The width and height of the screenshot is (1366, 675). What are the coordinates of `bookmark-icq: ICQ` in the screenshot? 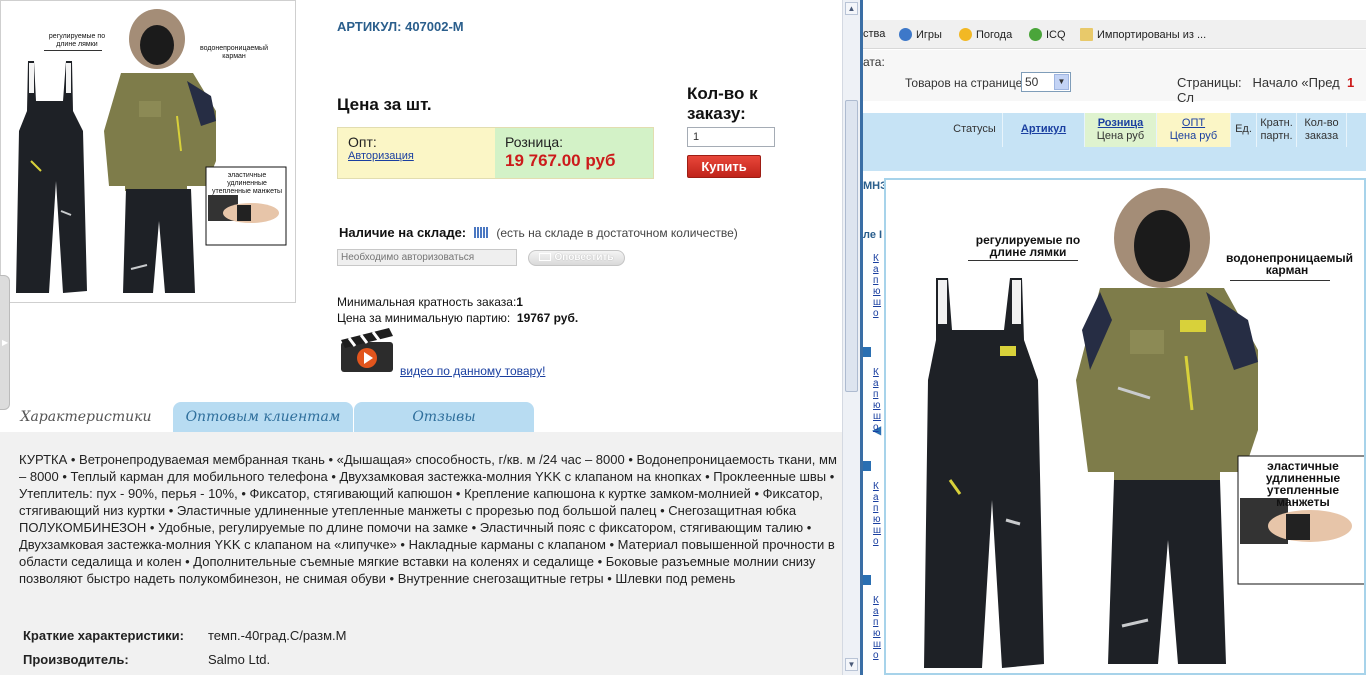 It's located at (1047, 34).